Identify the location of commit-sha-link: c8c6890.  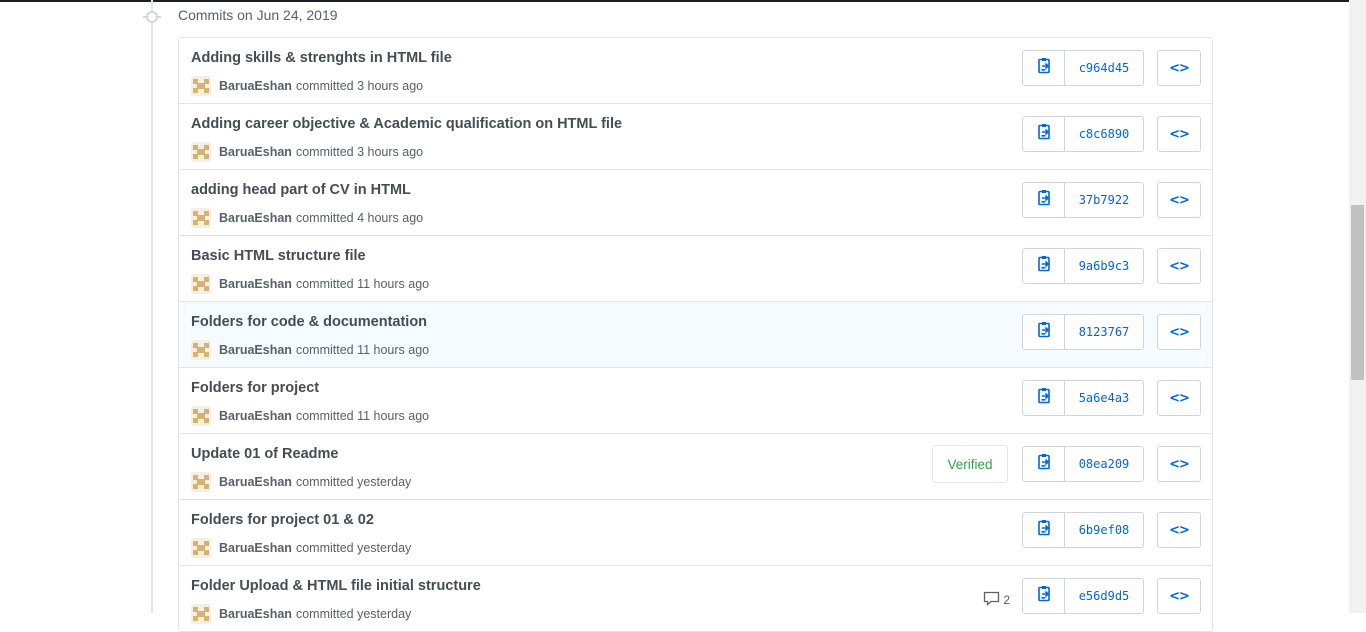
(1104, 134).